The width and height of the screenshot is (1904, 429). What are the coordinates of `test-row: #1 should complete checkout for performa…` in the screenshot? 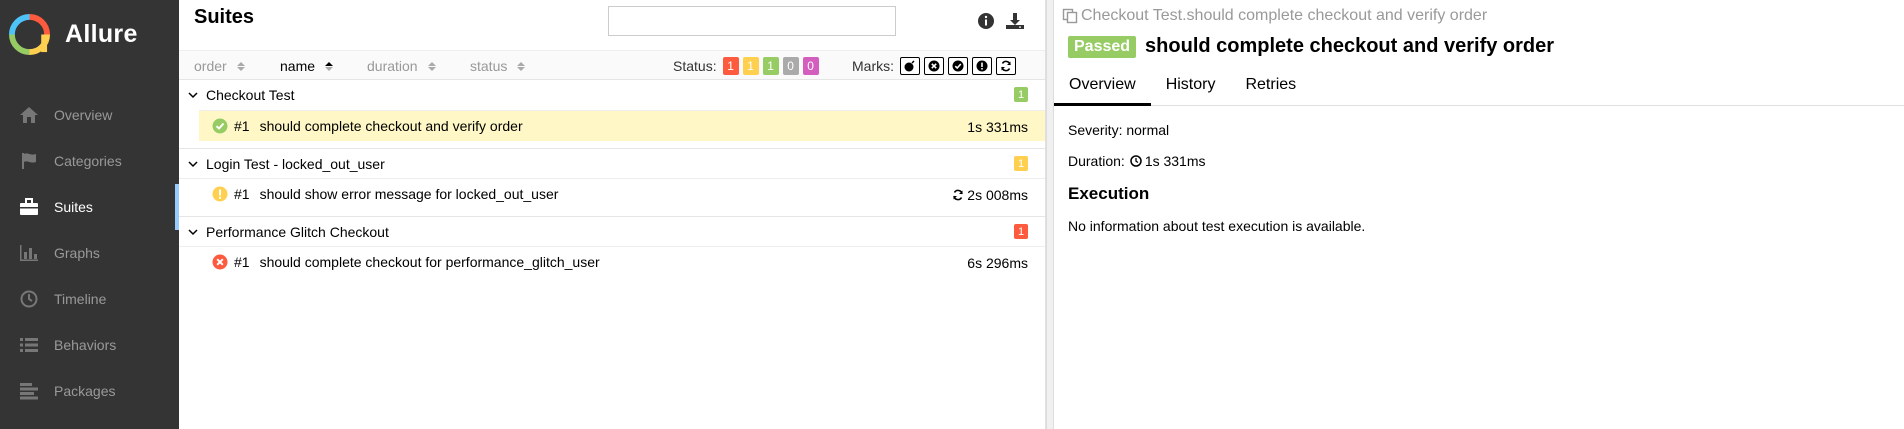 It's located at (612, 261).